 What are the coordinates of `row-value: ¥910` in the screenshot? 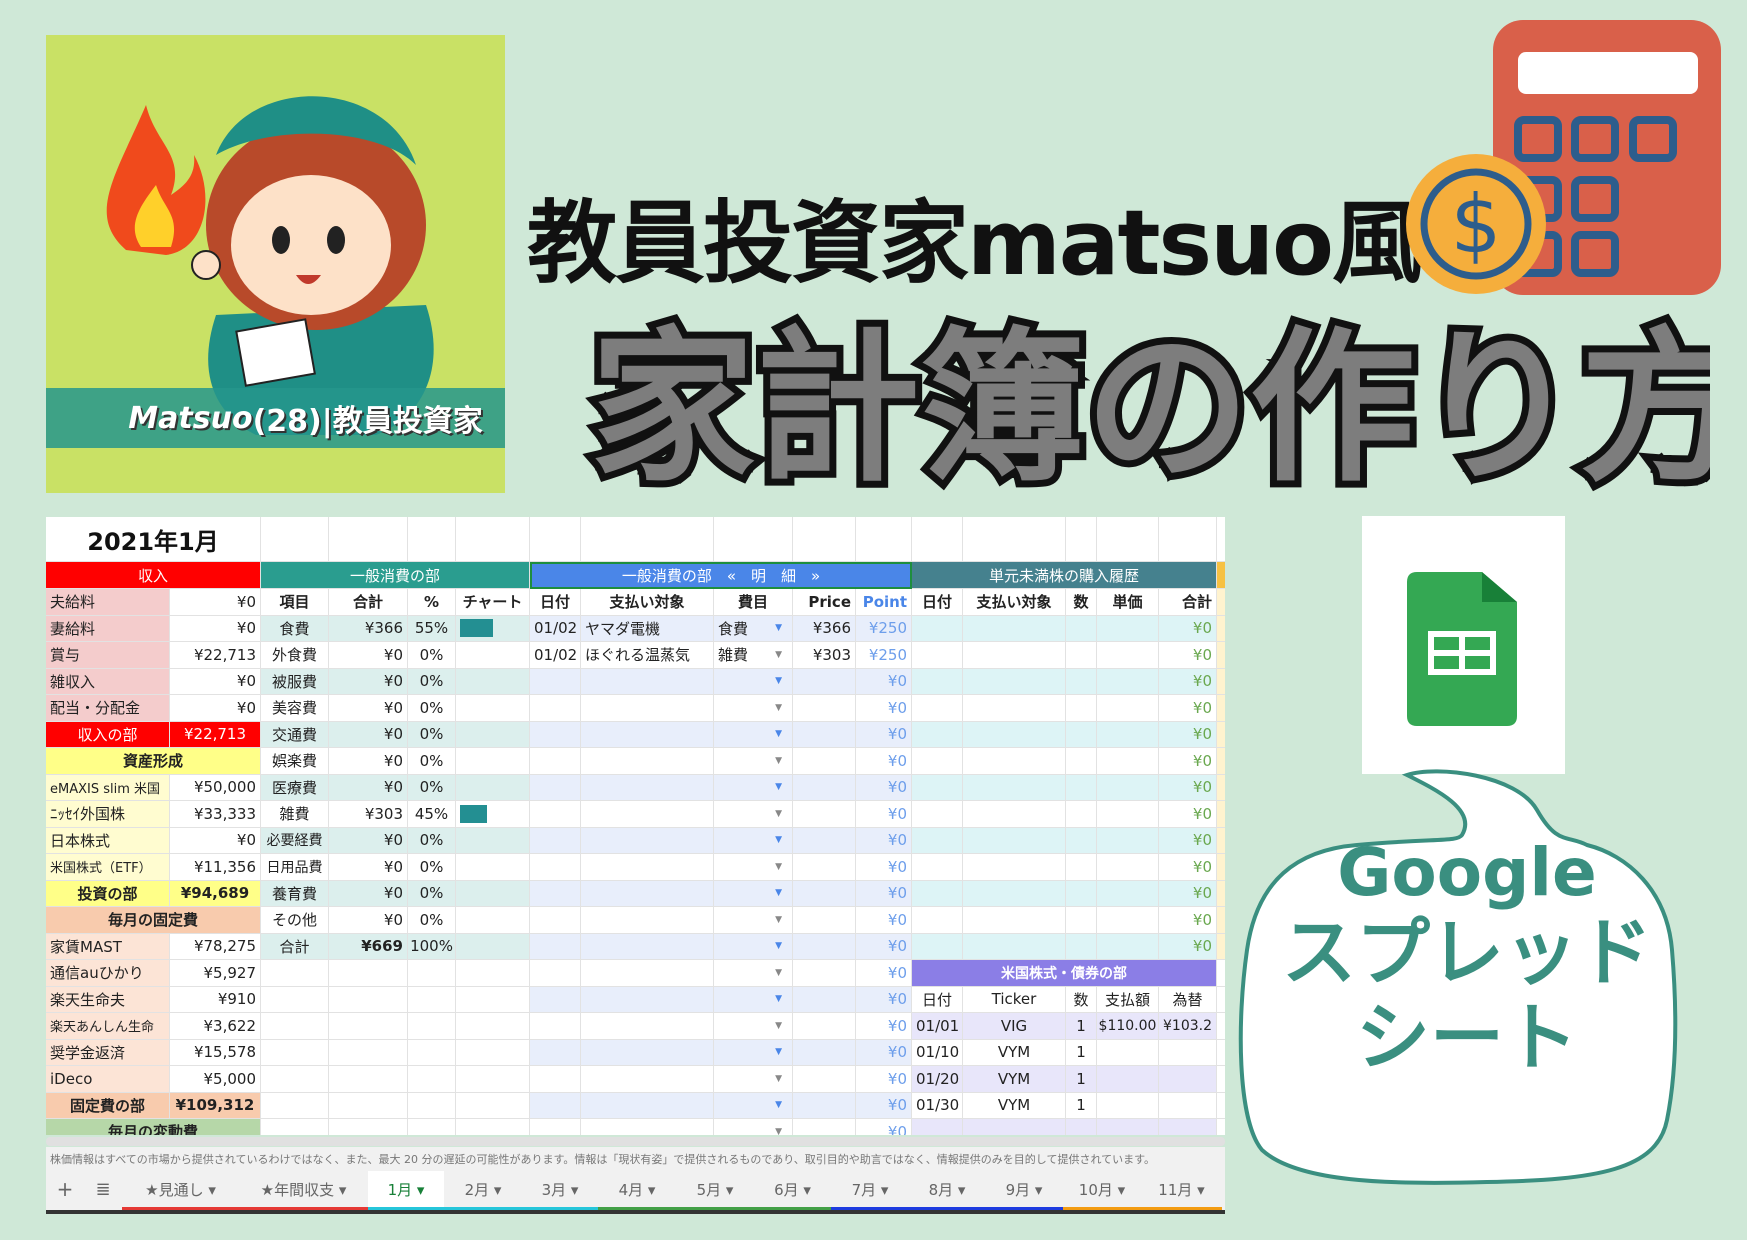 It's located at (215, 999).